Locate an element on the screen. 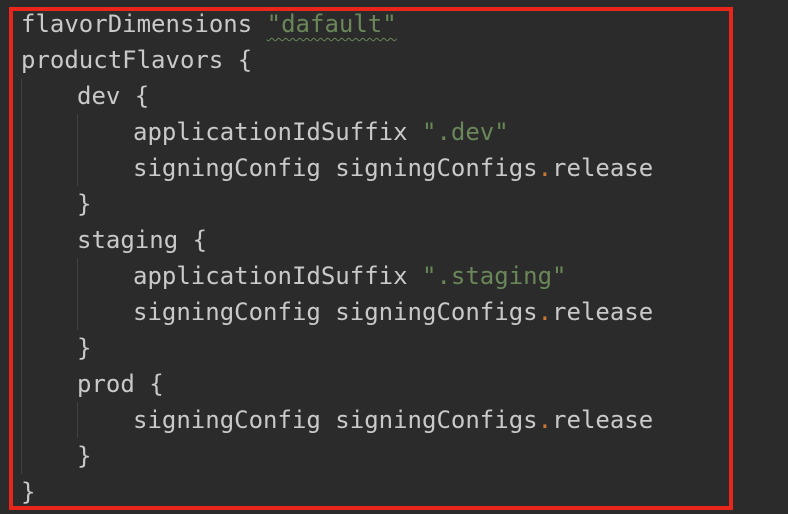  prod-open: prod { is located at coordinates (120, 384).